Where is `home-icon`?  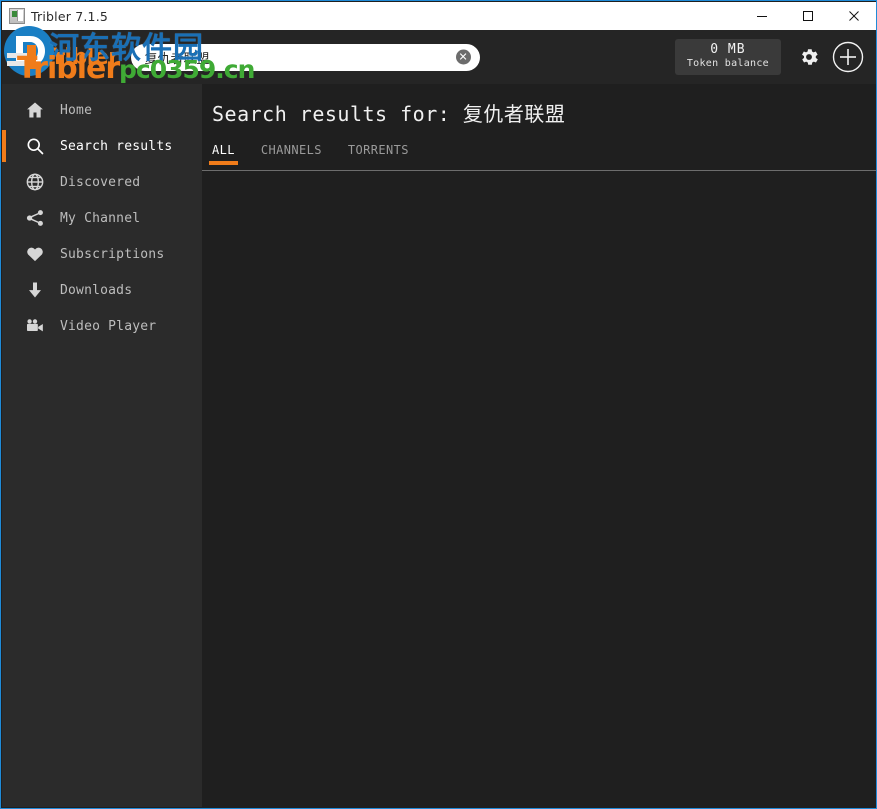 home-icon is located at coordinates (35, 110).